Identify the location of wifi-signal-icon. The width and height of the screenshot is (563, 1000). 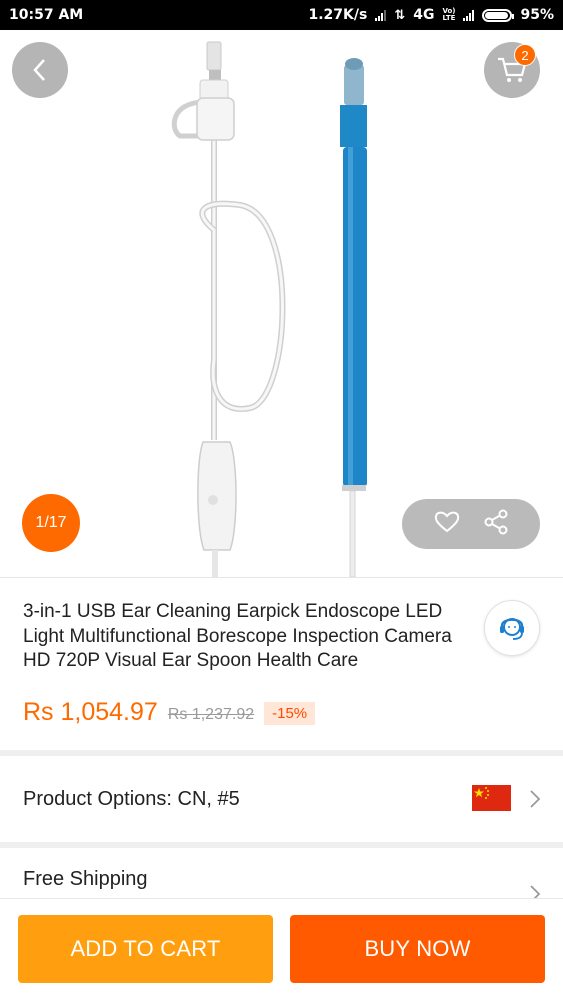
(381, 15).